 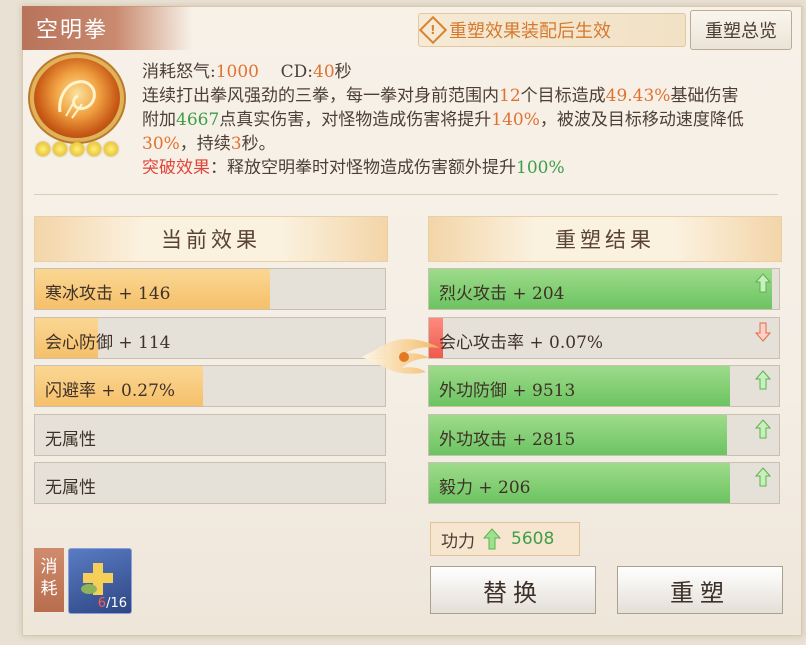 What do you see at coordinates (485, 488) in the screenshot?
I see `effect-label: 毅力 + 206` at bounding box center [485, 488].